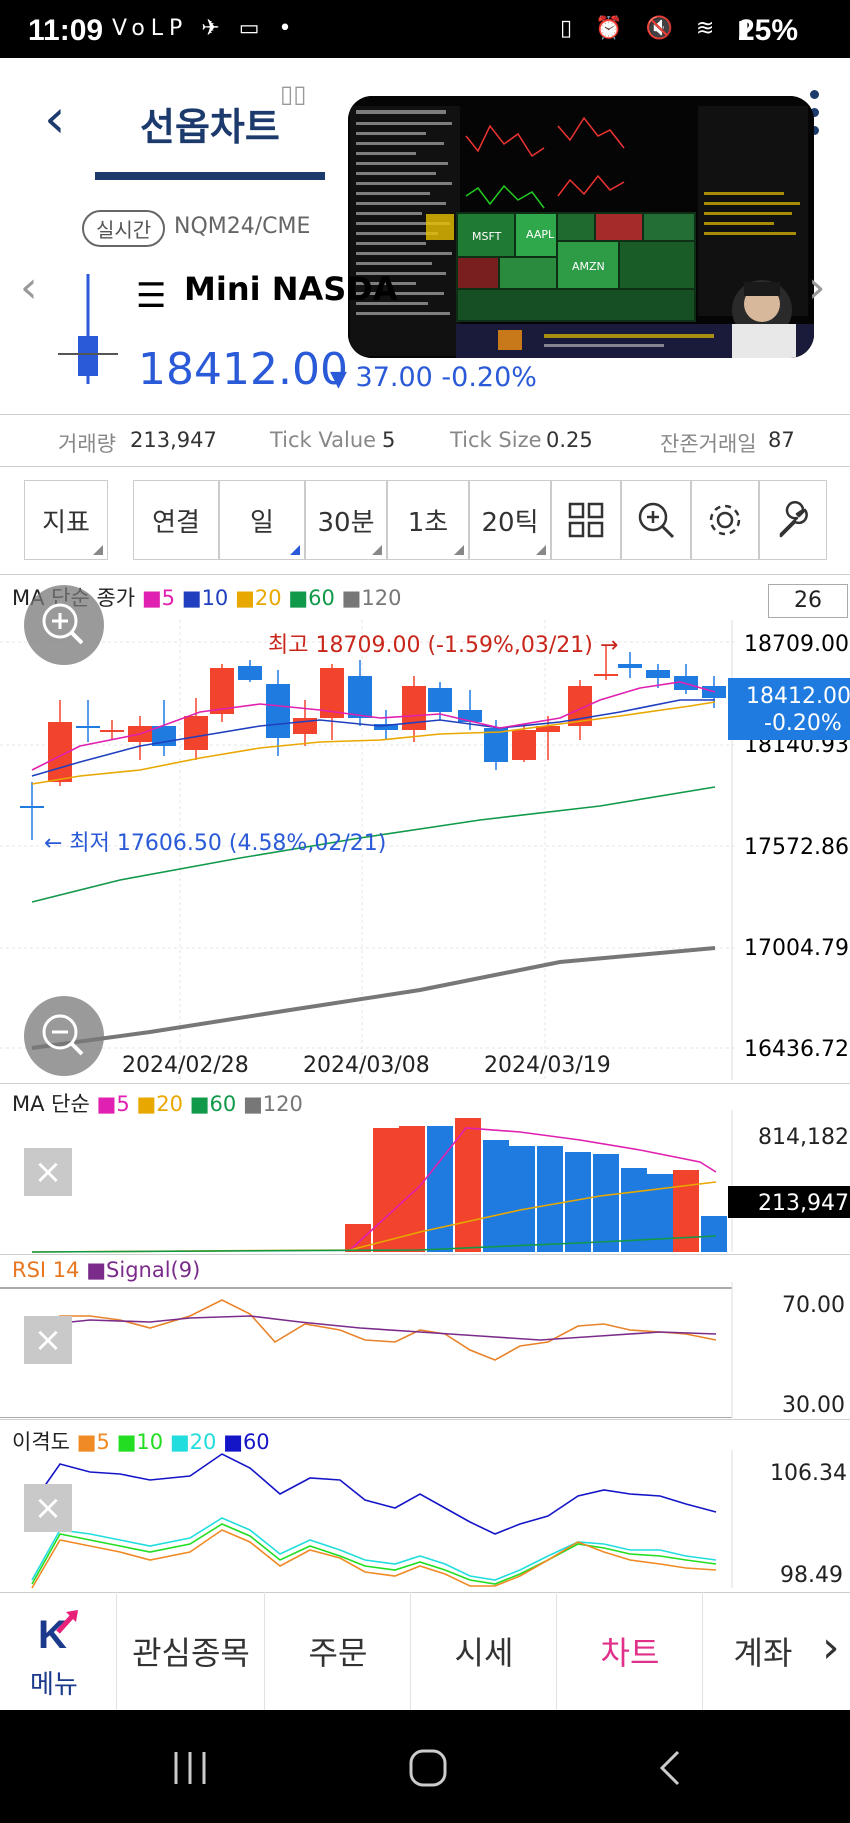 The width and height of the screenshot is (850, 1823). I want to click on volume-bars, so click(536, 1185).